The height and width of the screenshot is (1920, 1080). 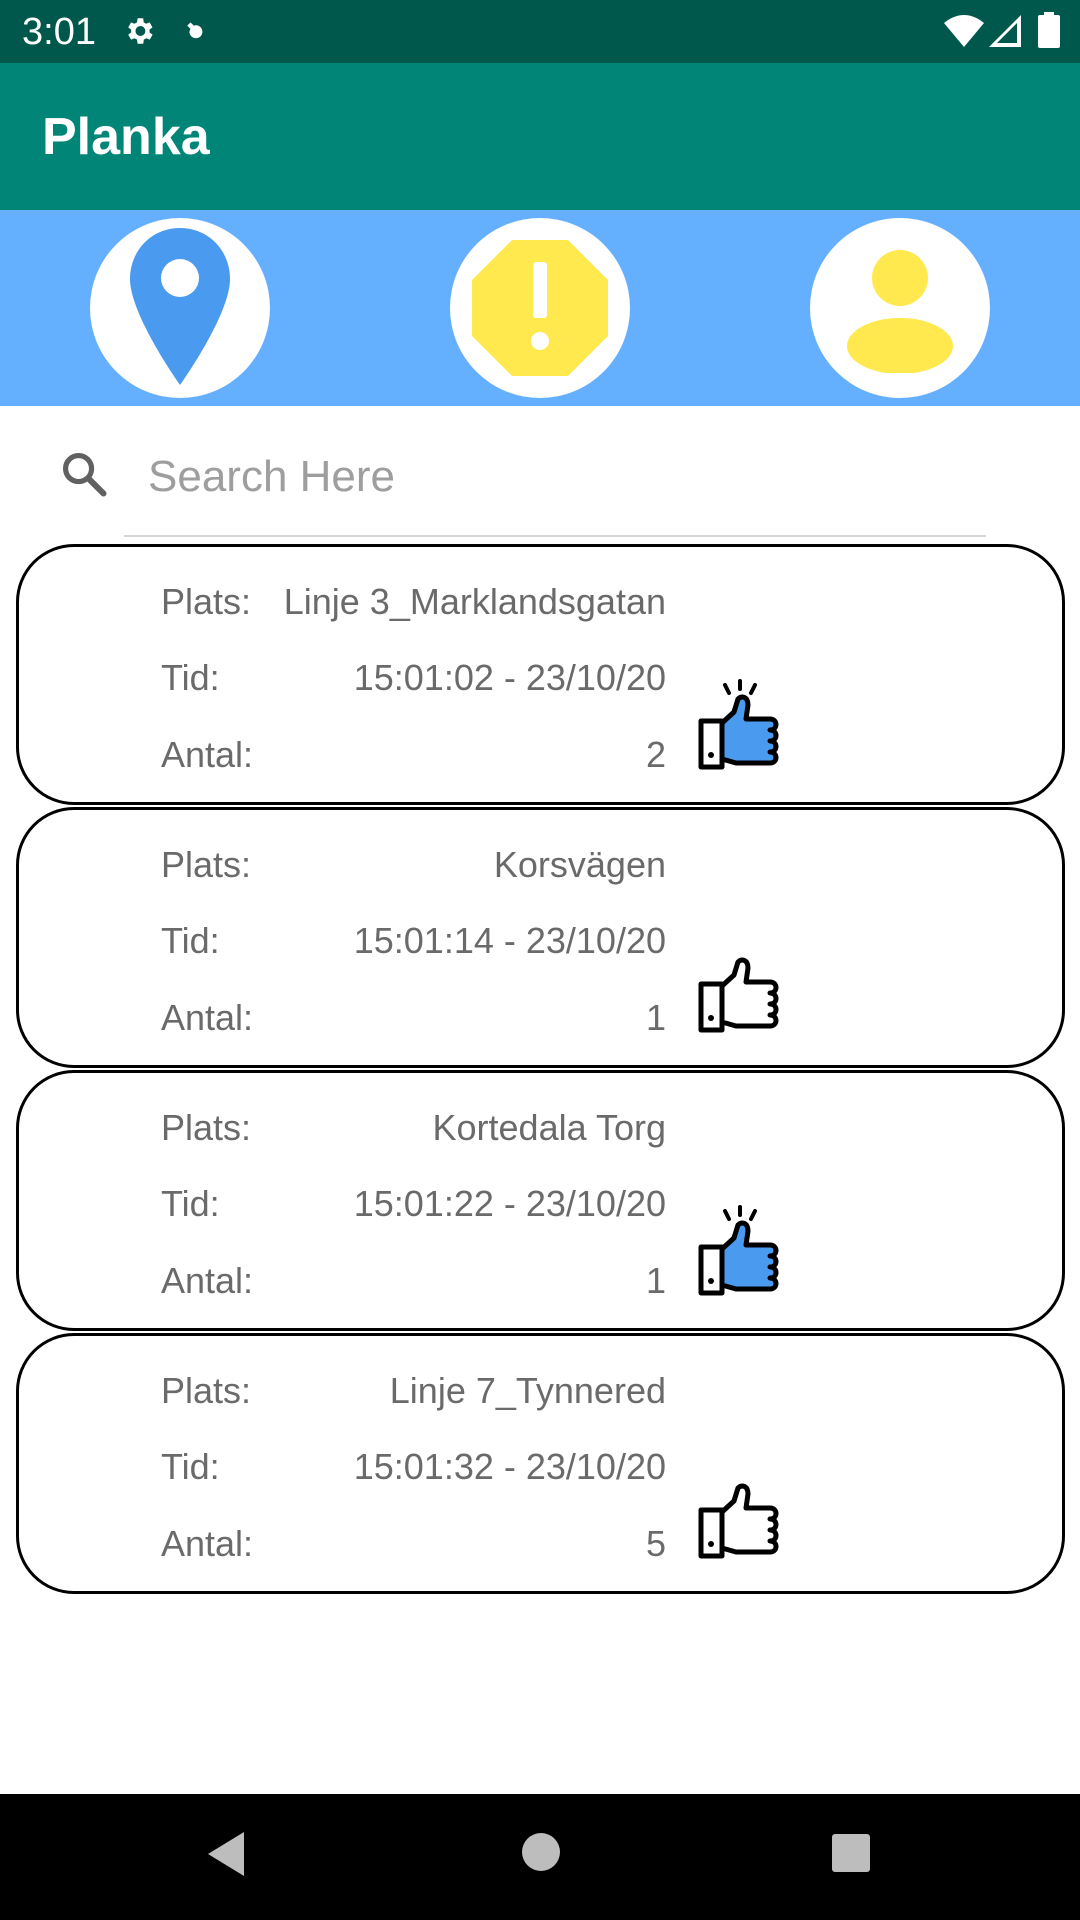 What do you see at coordinates (655, 1543) in the screenshot?
I see `antal-value: 5` at bounding box center [655, 1543].